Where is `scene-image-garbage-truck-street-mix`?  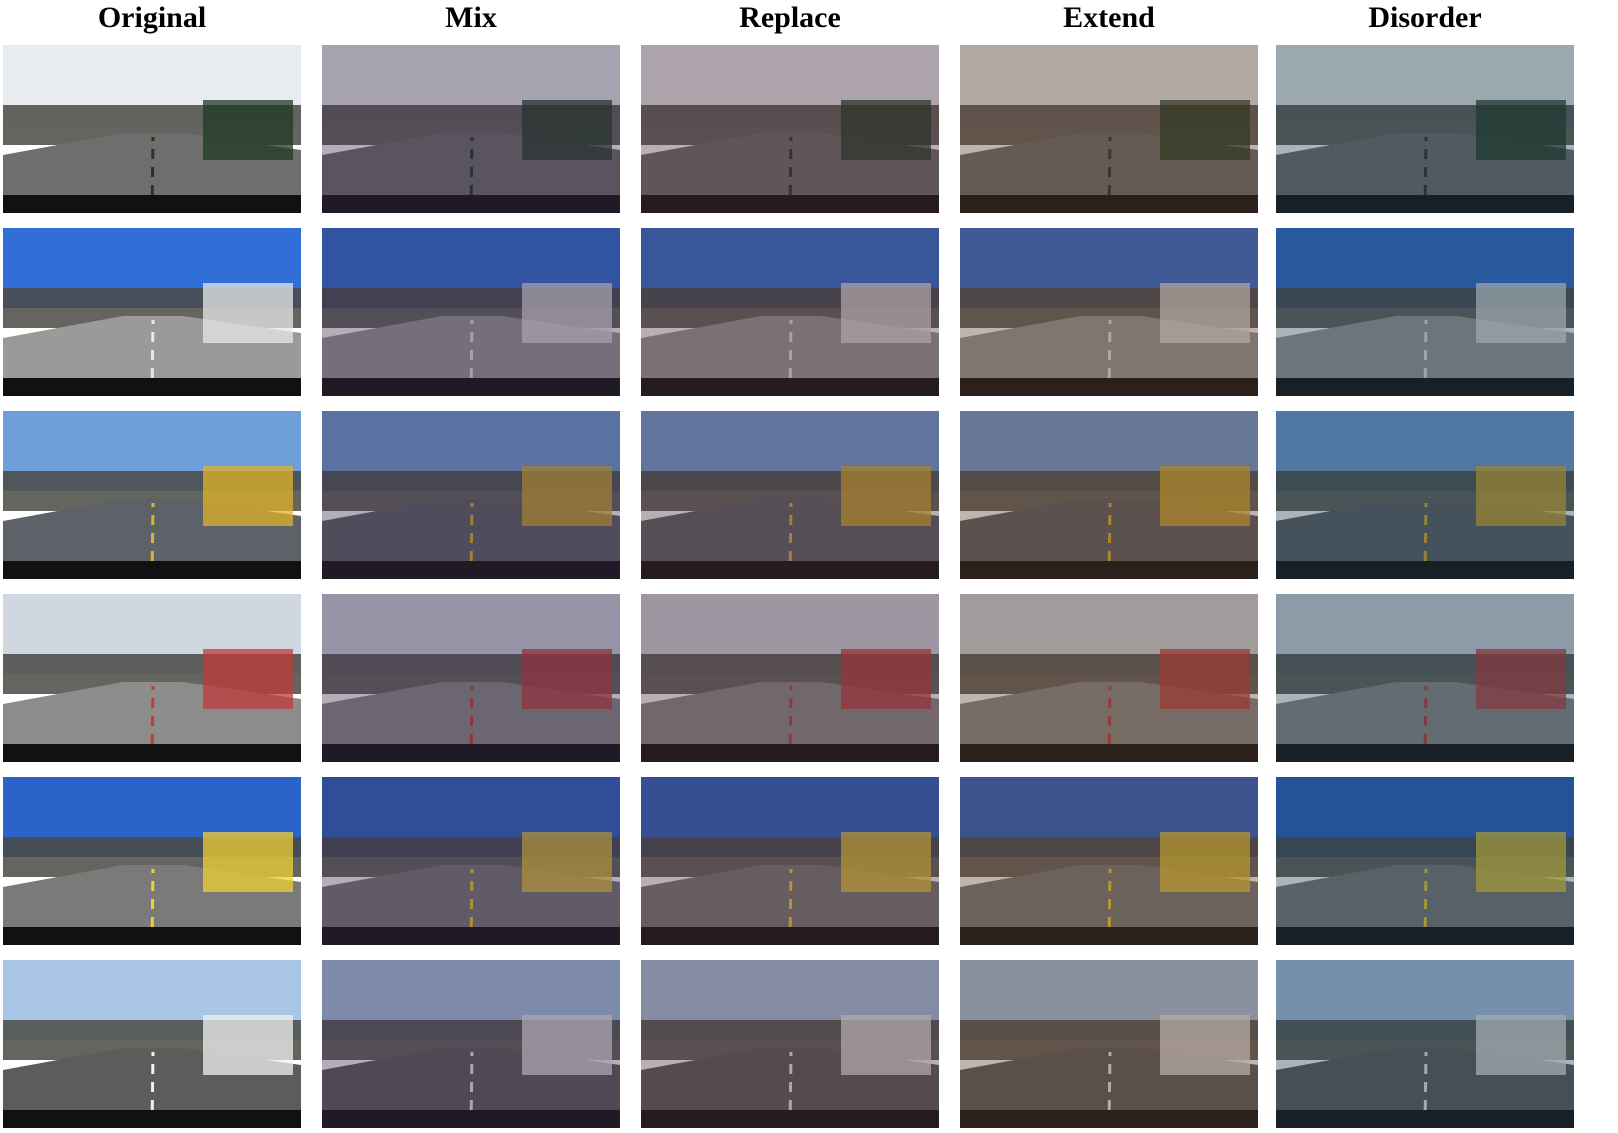 scene-image-garbage-truck-street-mix is located at coordinates (471, 129).